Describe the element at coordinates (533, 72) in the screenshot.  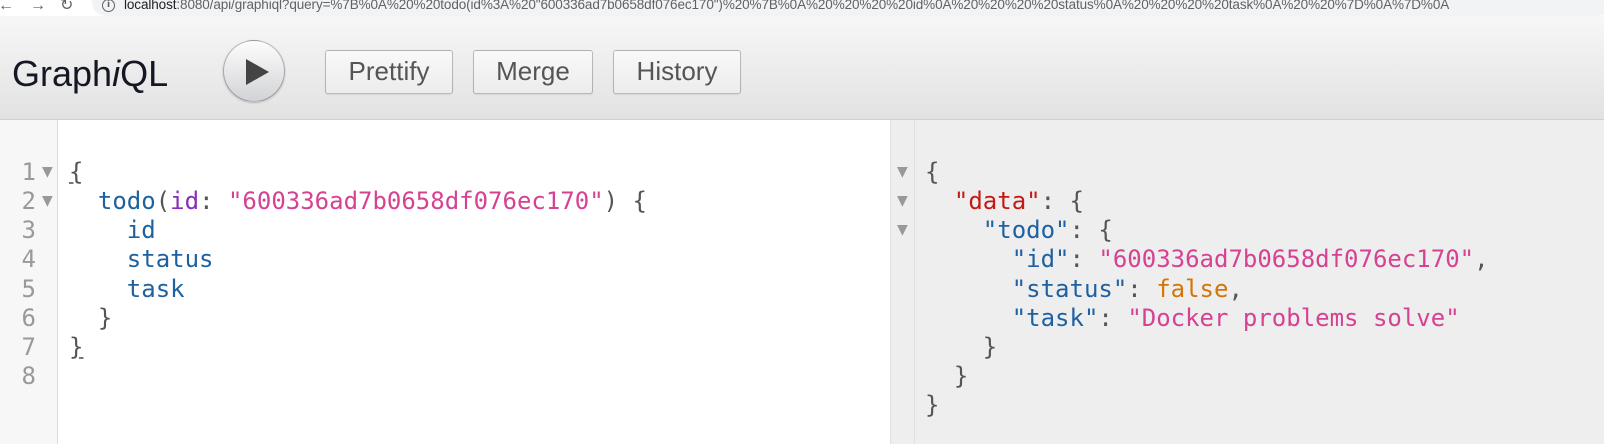
I see `merge-button: Merge` at that location.